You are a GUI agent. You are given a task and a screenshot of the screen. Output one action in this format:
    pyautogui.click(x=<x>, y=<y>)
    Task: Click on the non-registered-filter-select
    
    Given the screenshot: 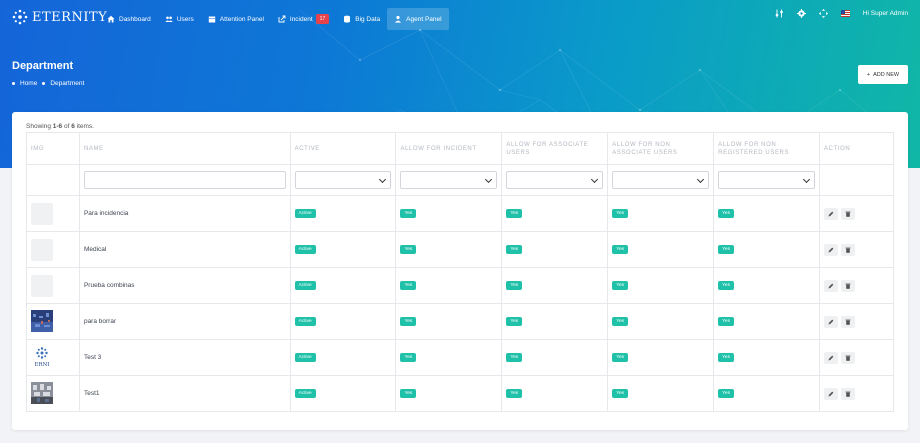 What is the action you would take?
    pyautogui.click(x=767, y=180)
    